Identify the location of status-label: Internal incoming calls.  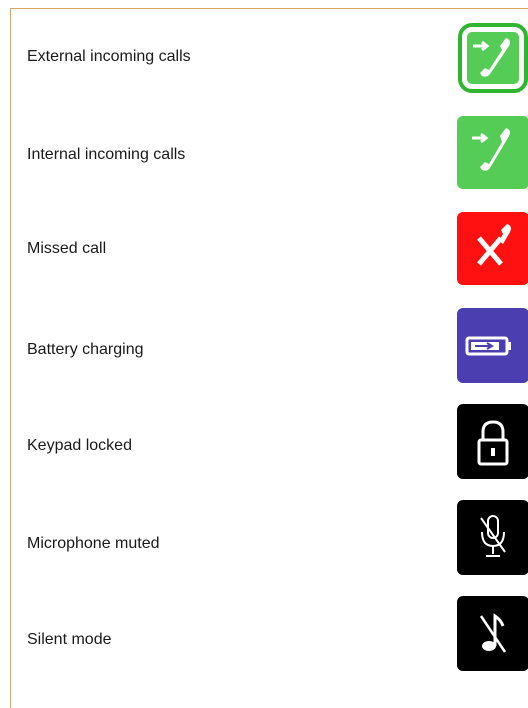
(106, 154).